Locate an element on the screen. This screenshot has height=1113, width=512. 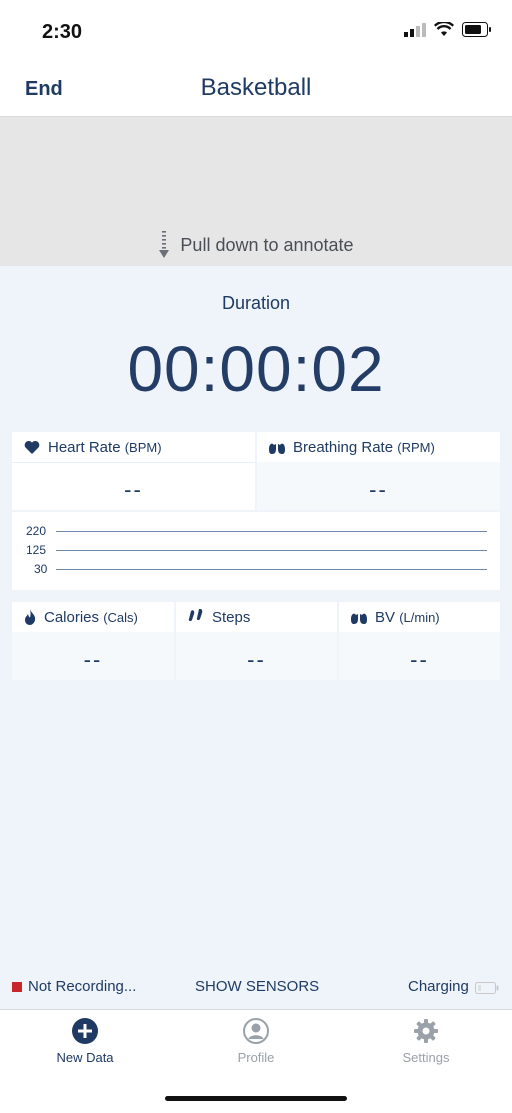
charging-battery-icon is located at coordinates (487, 988).